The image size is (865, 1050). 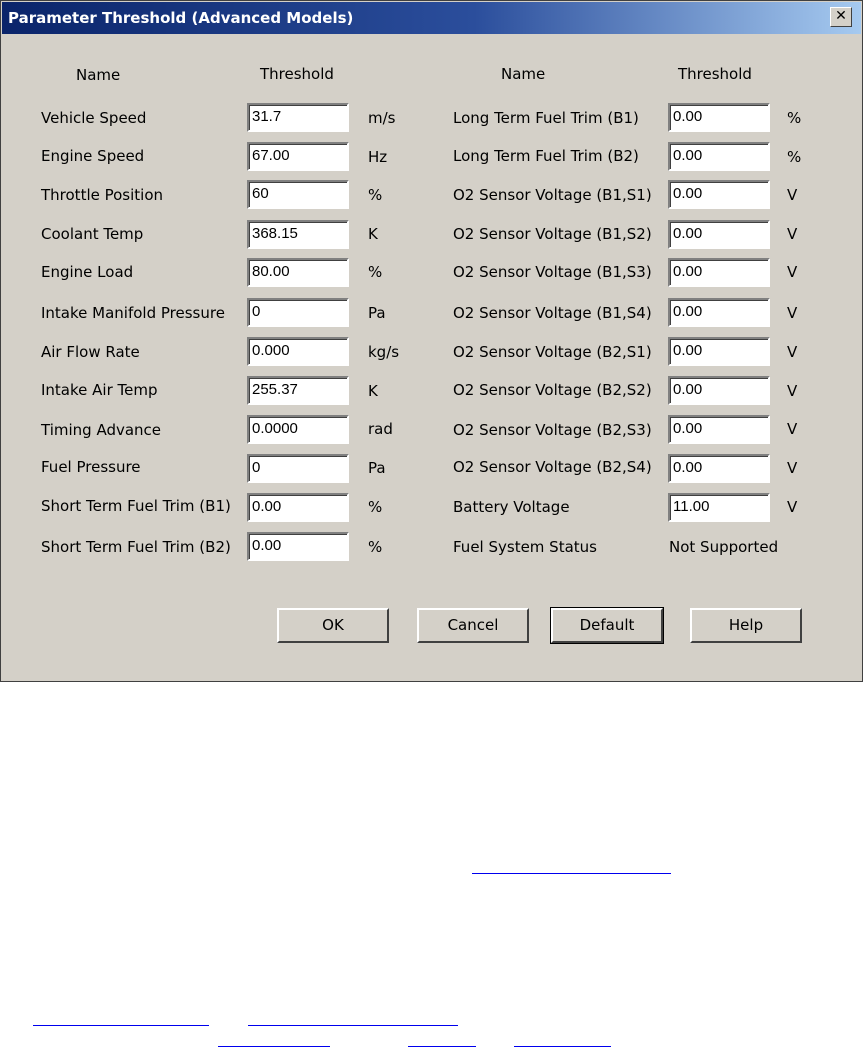 I want to click on title-bar: Parameter Threshold (Advanced Models) ✕, so click(x=431, y=18).